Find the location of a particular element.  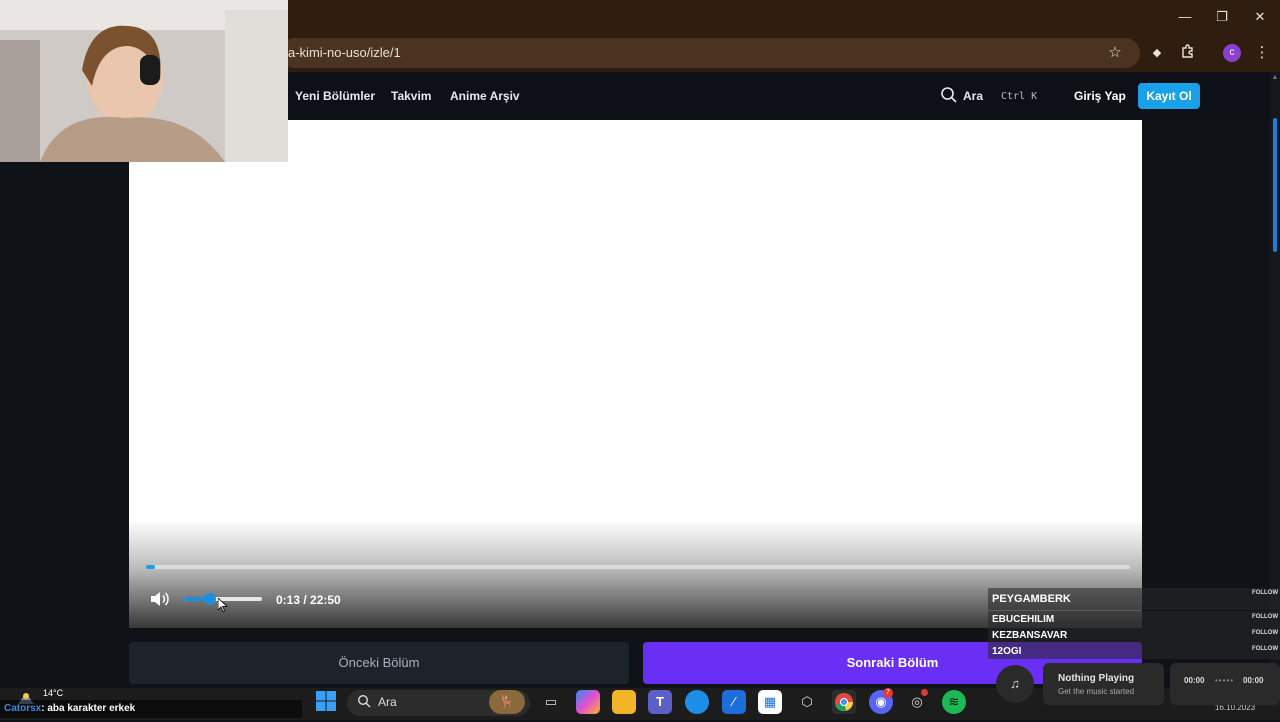

search-shortcut: Ctrl K is located at coordinates (1019, 96).